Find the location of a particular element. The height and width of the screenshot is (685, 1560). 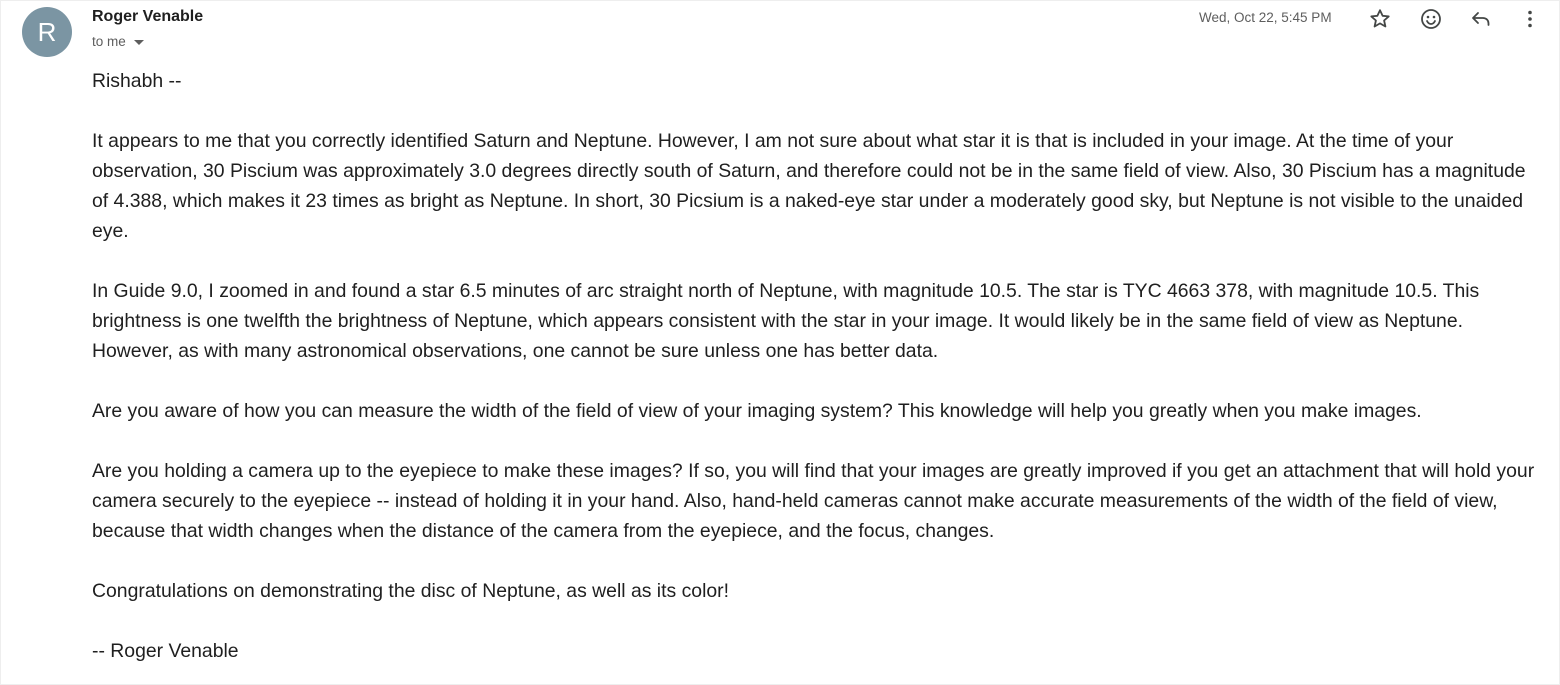

reply-icon is located at coordinates (1481, 19).